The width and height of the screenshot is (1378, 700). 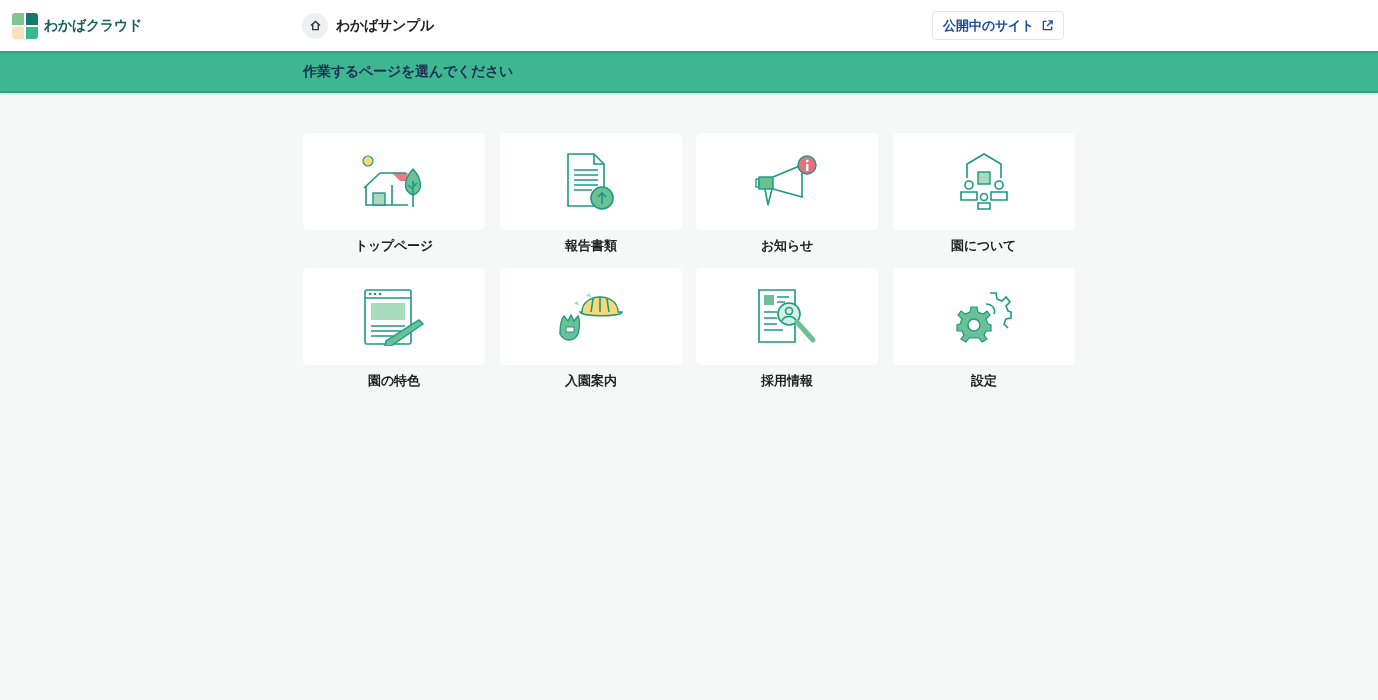 I want to click on resume-magnifier-drawing, so click(x=787, y=316).